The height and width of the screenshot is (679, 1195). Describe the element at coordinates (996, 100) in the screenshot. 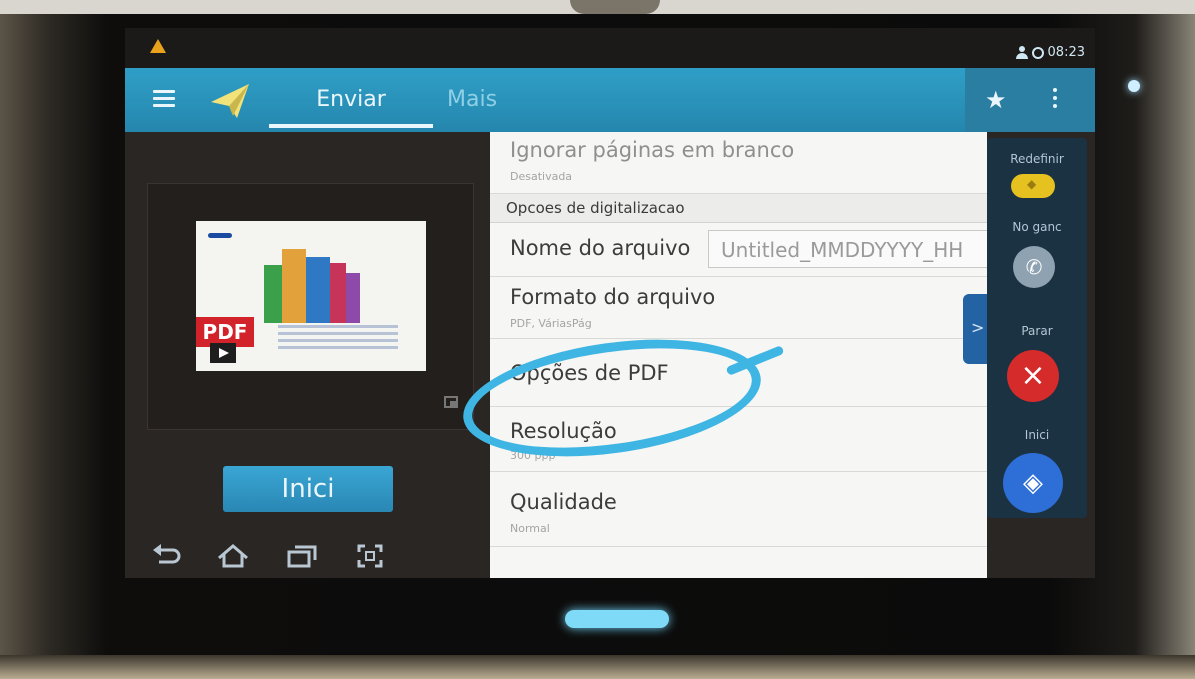

I see `star-icon: ★` at that location.